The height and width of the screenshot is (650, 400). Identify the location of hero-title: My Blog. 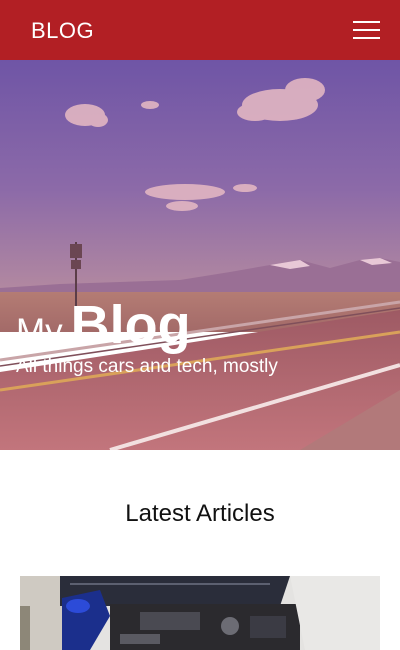
(103, 325).